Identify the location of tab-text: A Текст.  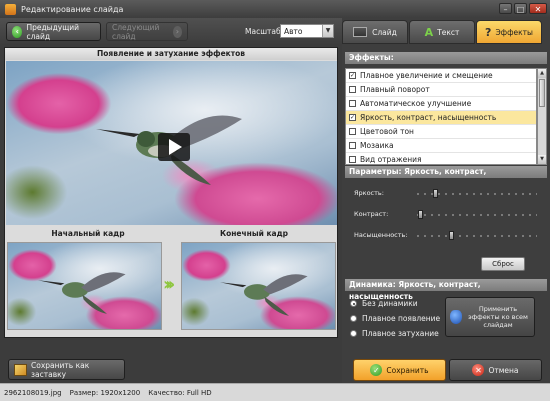
(442, 32).